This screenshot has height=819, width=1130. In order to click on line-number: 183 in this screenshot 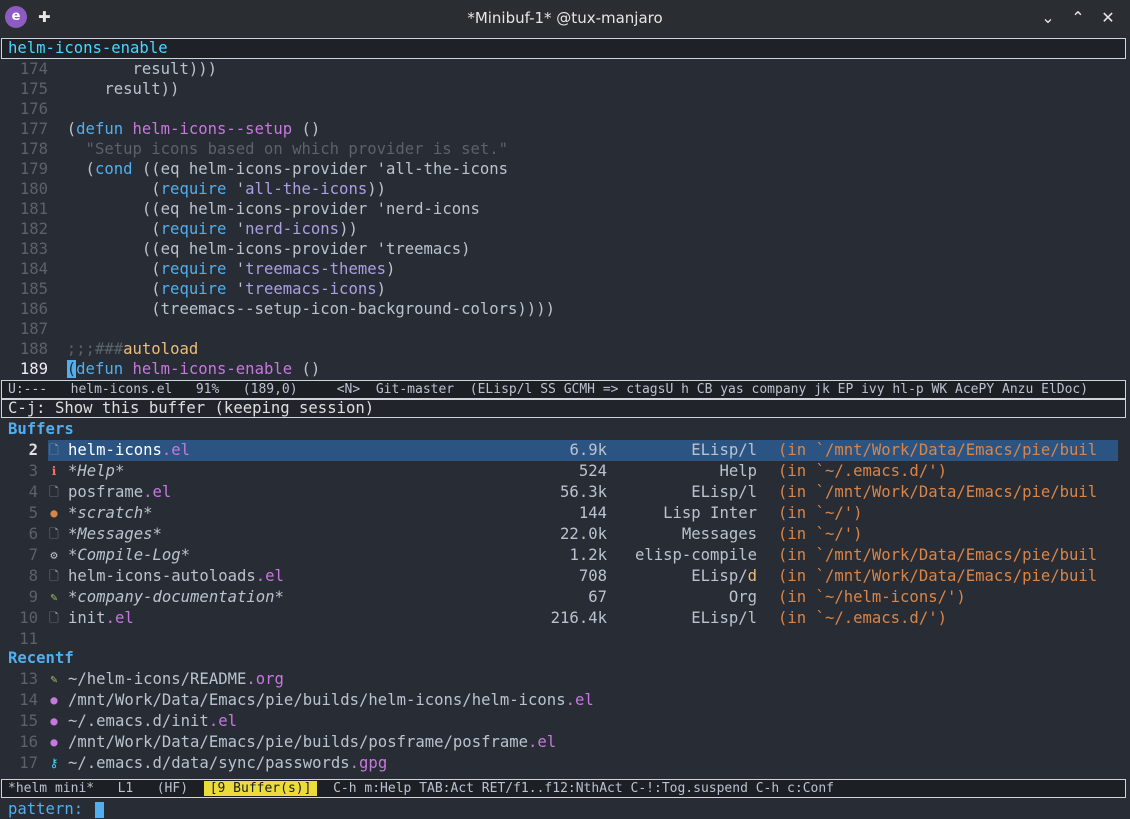, I will do `click(33, 249)`.